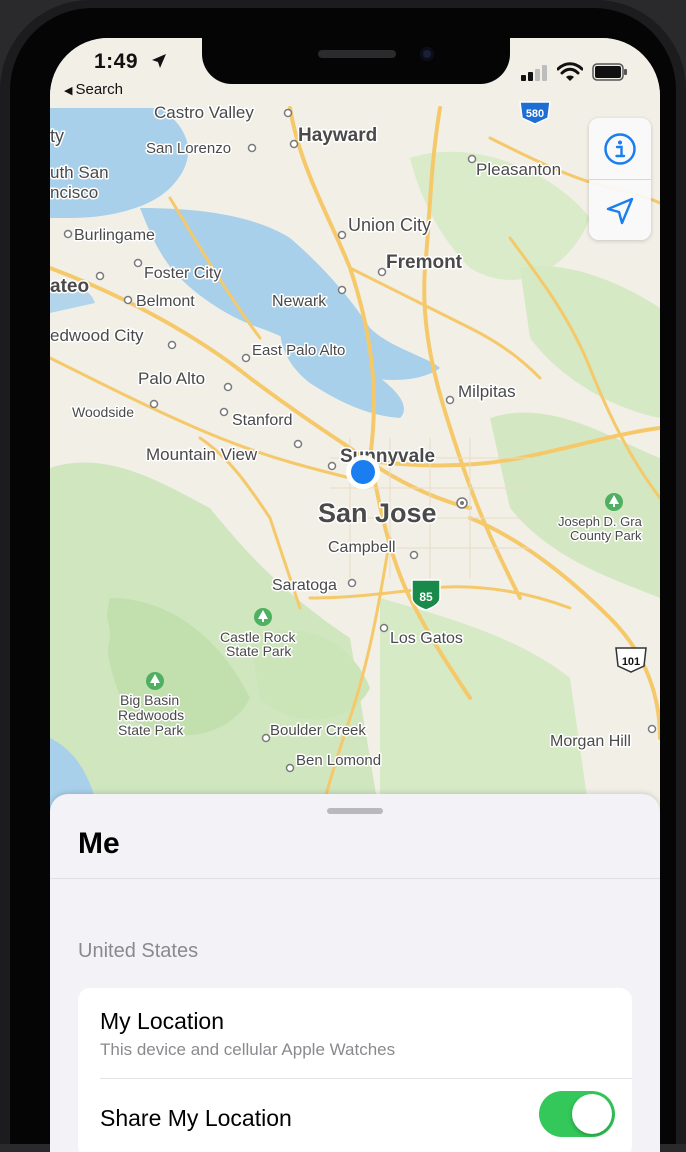 Image resolution: width=686 pixels, height=1152 pixels. I want to click on place-label-city: San Jose, so click(377, 513).